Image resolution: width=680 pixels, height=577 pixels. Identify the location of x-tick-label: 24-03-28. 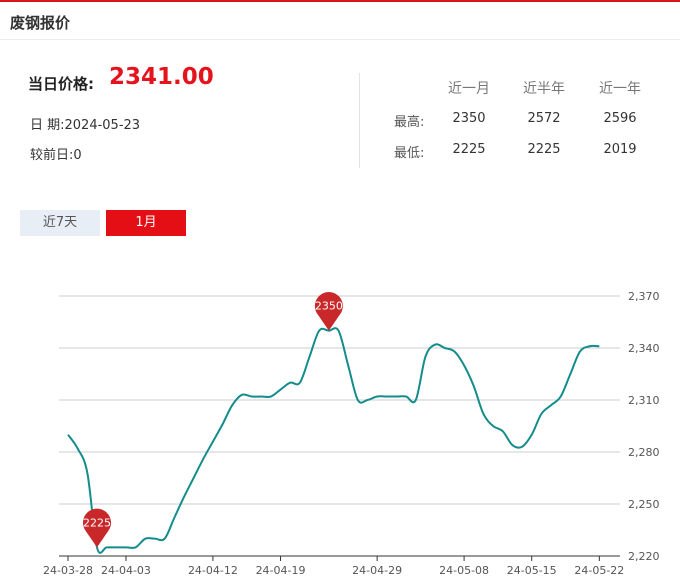
(68, 570).